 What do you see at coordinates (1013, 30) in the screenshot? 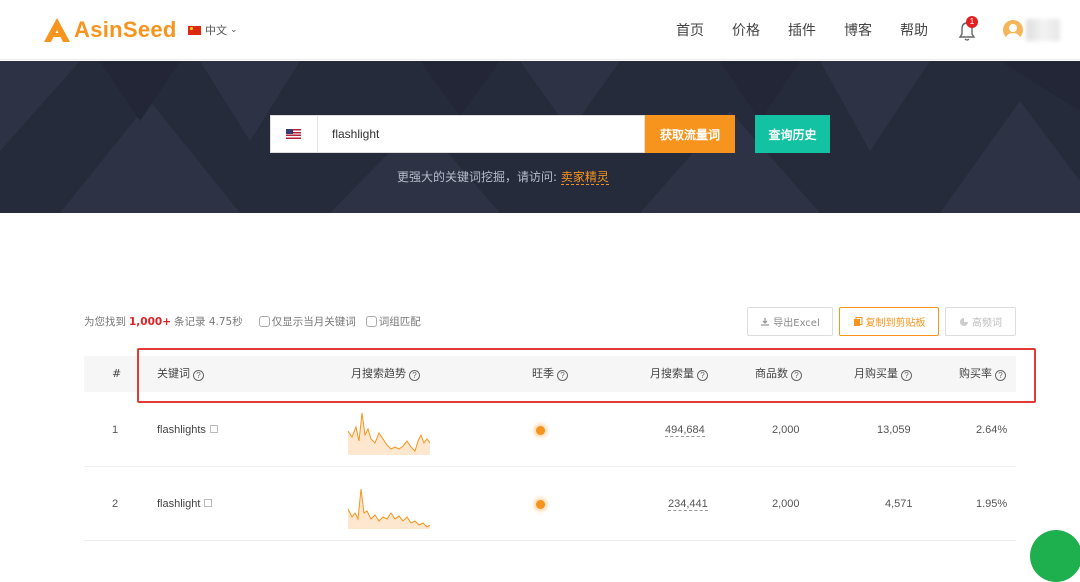
I see `avatar` at bounding box center [1013, 30].